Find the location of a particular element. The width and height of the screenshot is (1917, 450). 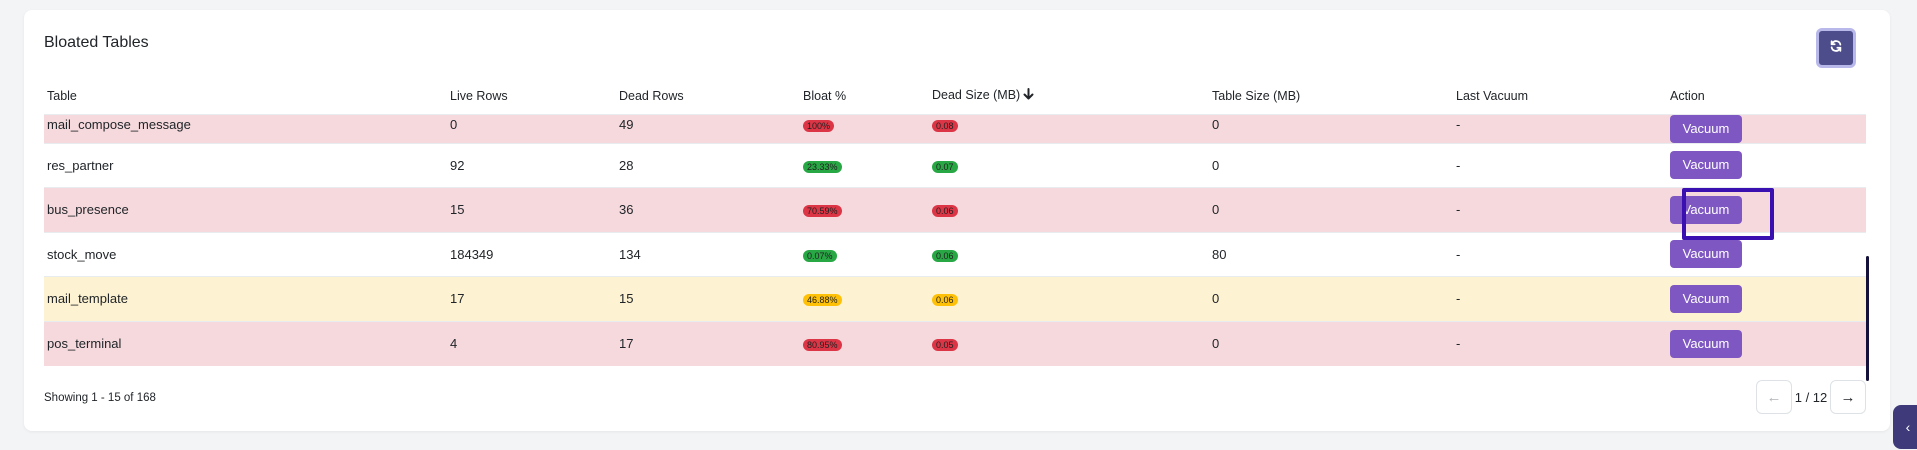

cell-live-rows: 184349 is located at coordinates (531, 254).